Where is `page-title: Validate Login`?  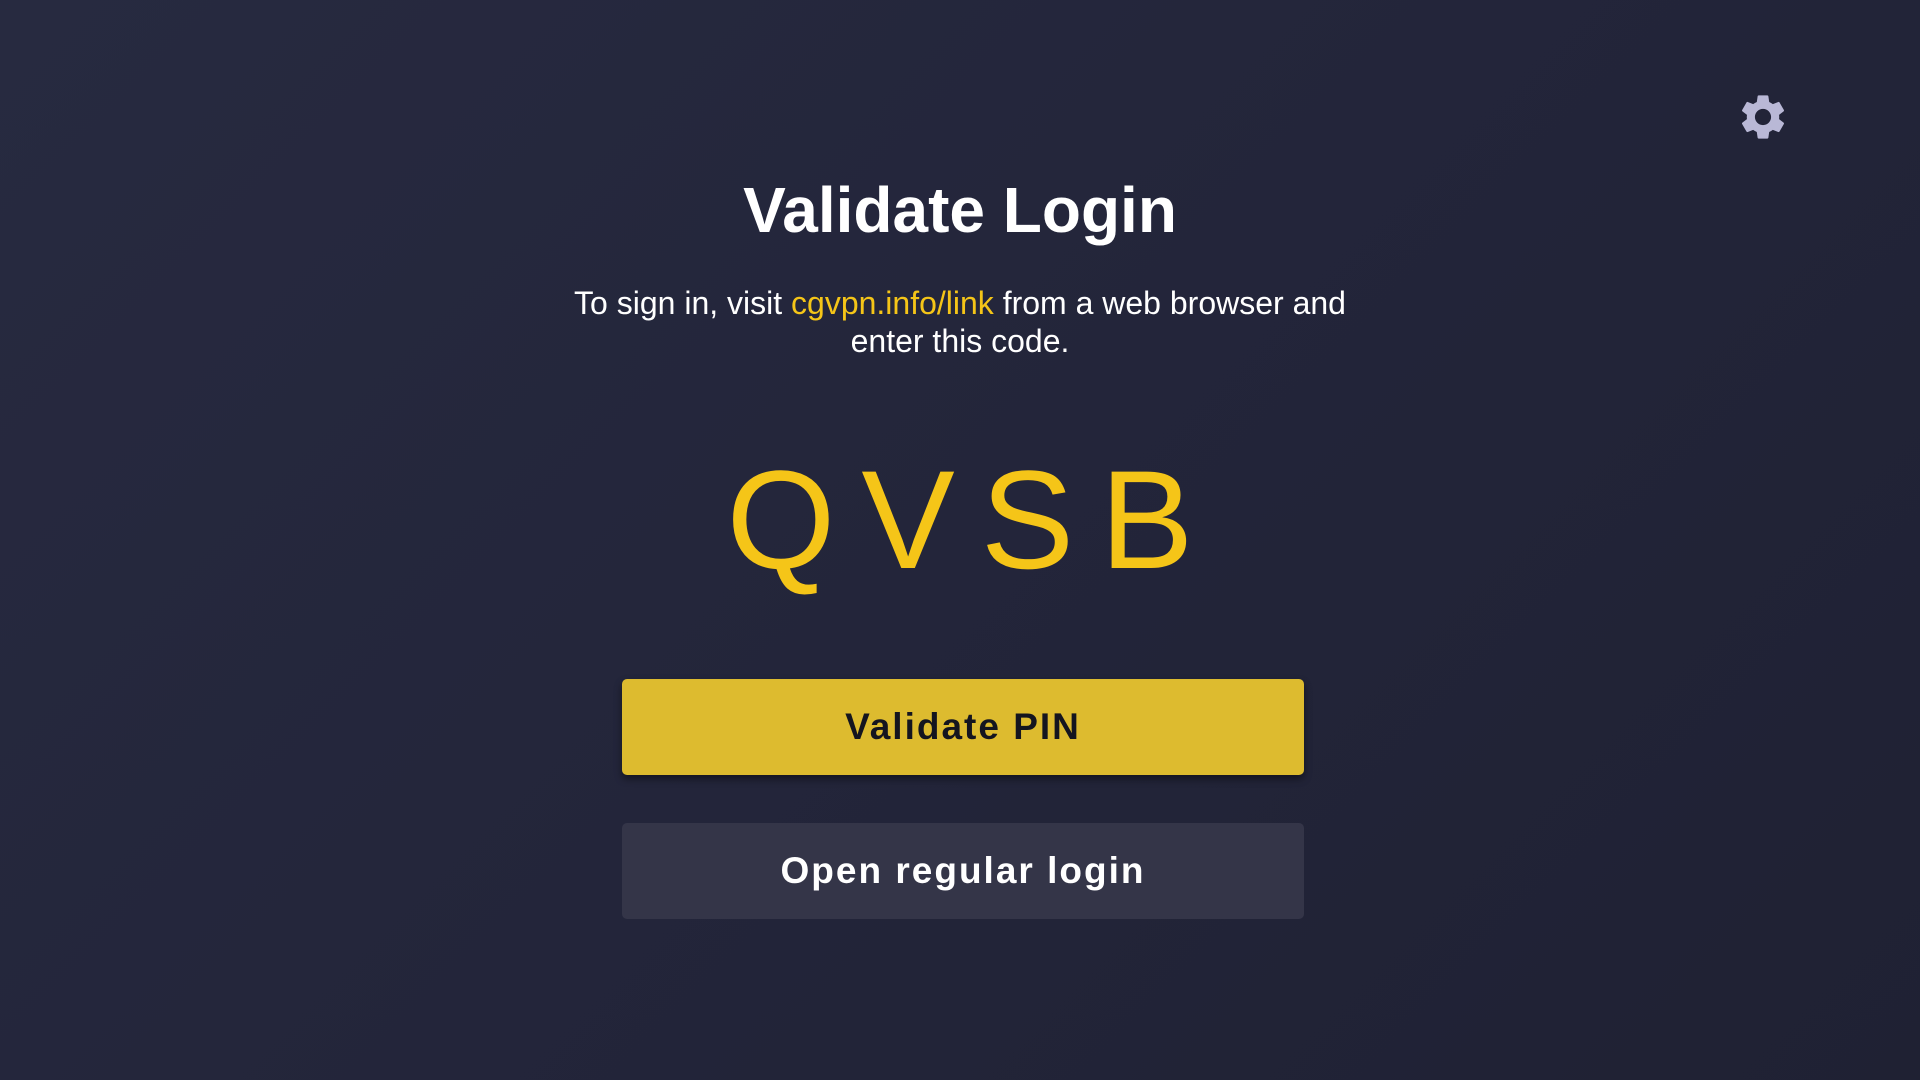
page-title: Validate Login is located at coordinates (960, 210).